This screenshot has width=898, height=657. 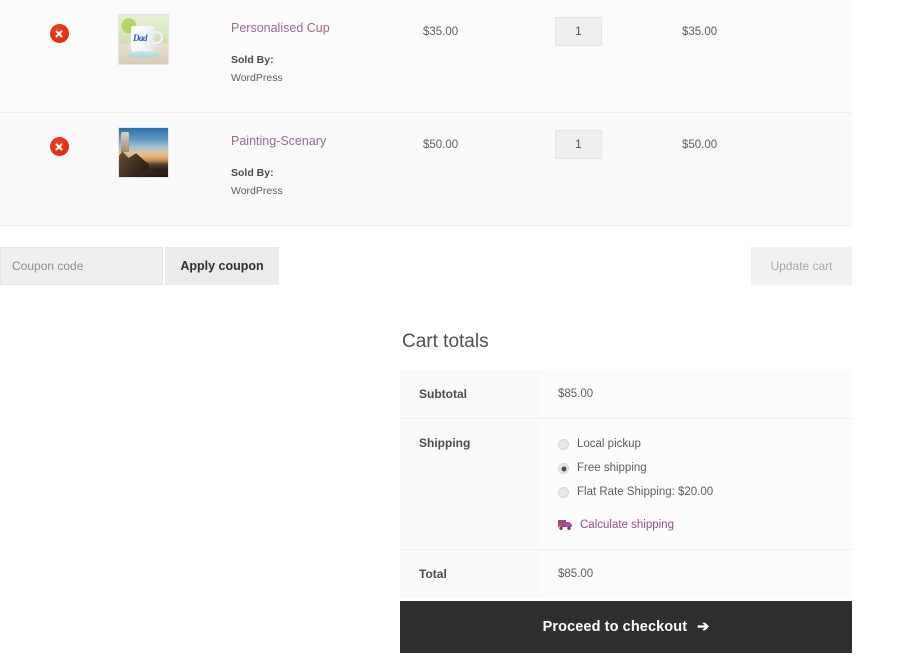 What do you see at coordinates (441, 32) in the screenshot?
I see `product-price: $35.00` at bounding box center [441, 32].